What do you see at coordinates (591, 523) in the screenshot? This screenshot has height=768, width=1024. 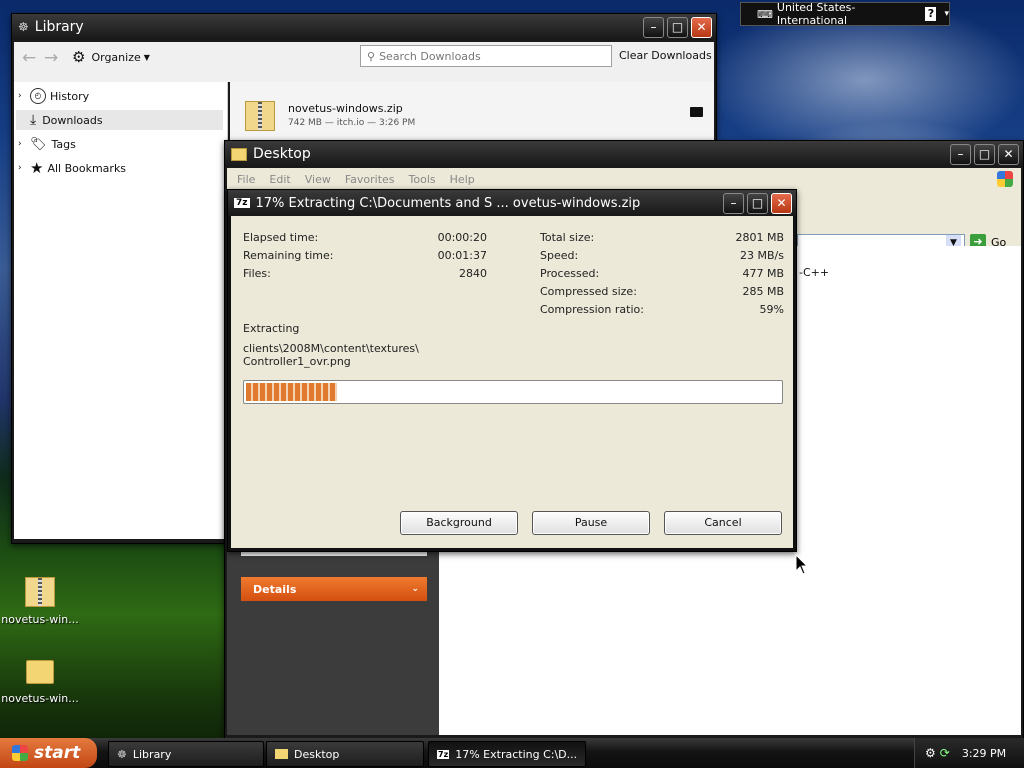 I see `pause-button: Pause` at bounding box center [591, 523].